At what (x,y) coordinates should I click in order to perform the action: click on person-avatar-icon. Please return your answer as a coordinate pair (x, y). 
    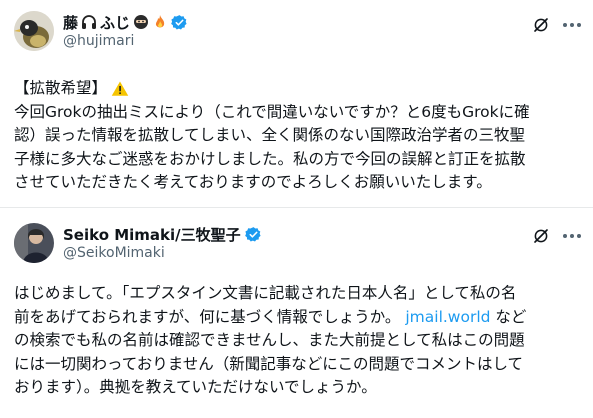
    Looking at the image, I should click on (34, 243).